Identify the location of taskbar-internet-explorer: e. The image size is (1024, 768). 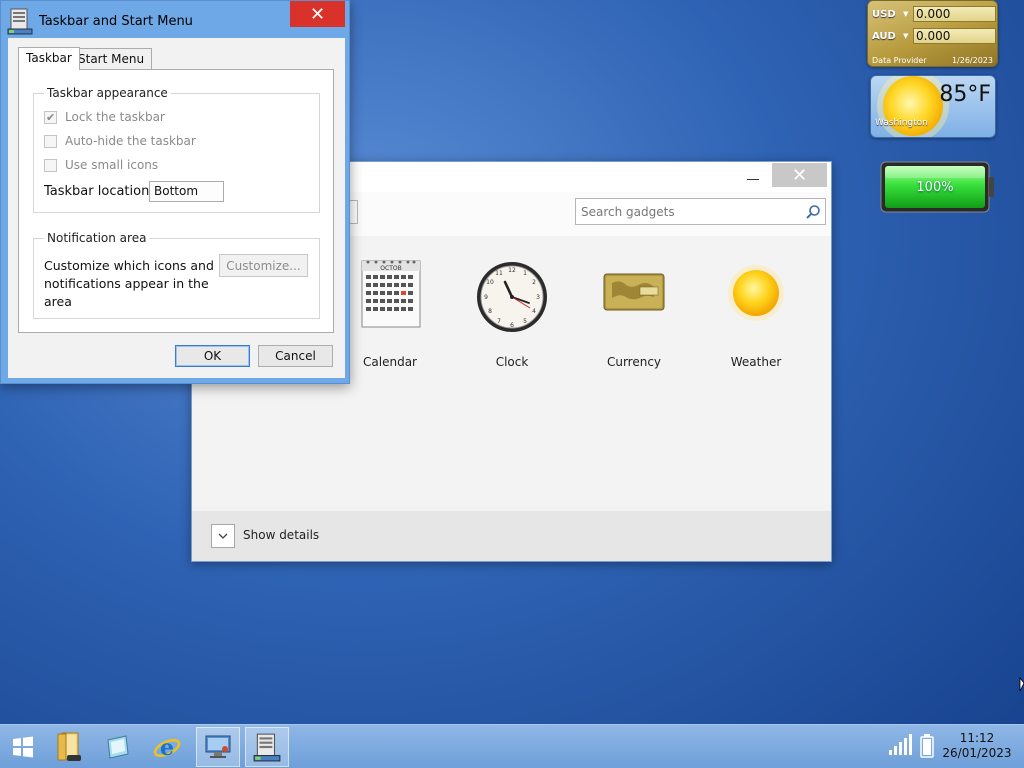
(167, 747).